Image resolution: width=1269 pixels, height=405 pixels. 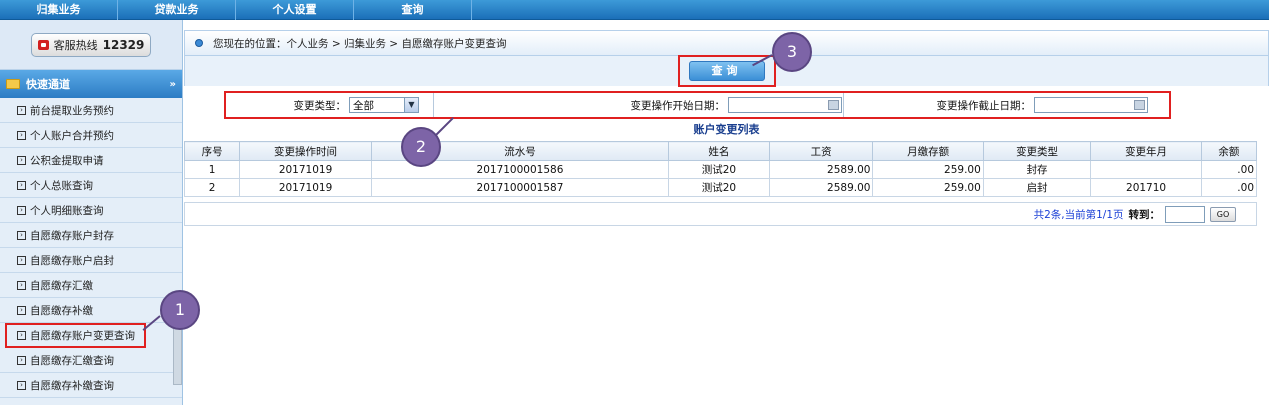 What do you see at coordinates (928, 151) in the screenshot?
I see `column-header: 月缴存额` at bounding box center [928, 151].